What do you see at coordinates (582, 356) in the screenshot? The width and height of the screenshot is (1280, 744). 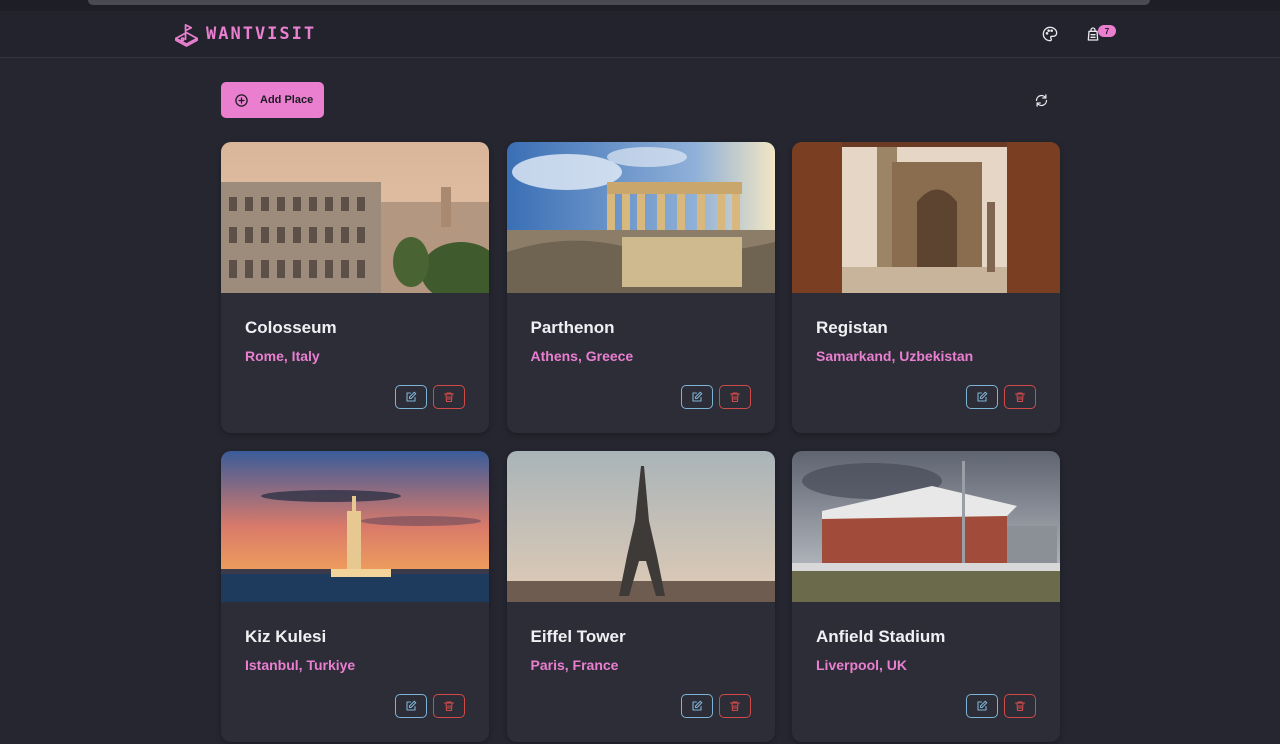 I see `place-location: Athens, Greece` at bounding box center [582, 356].